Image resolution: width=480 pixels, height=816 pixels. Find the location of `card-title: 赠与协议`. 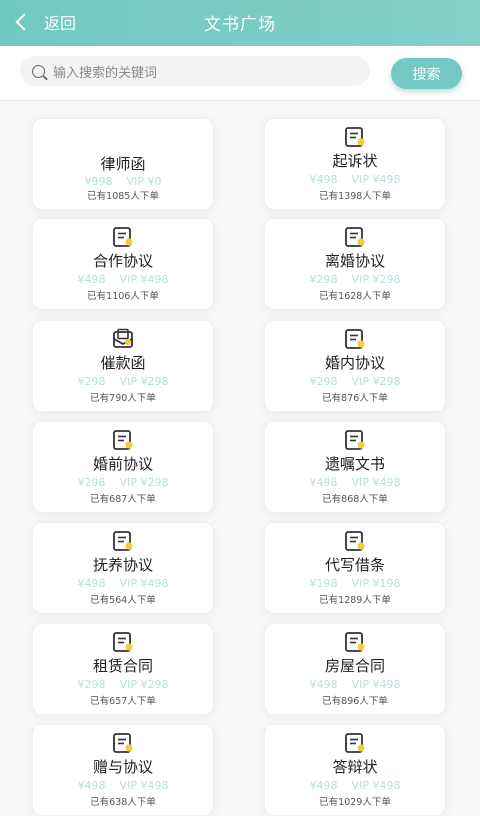

card-title: 赠与协议 is located at coordinates (122, 767).